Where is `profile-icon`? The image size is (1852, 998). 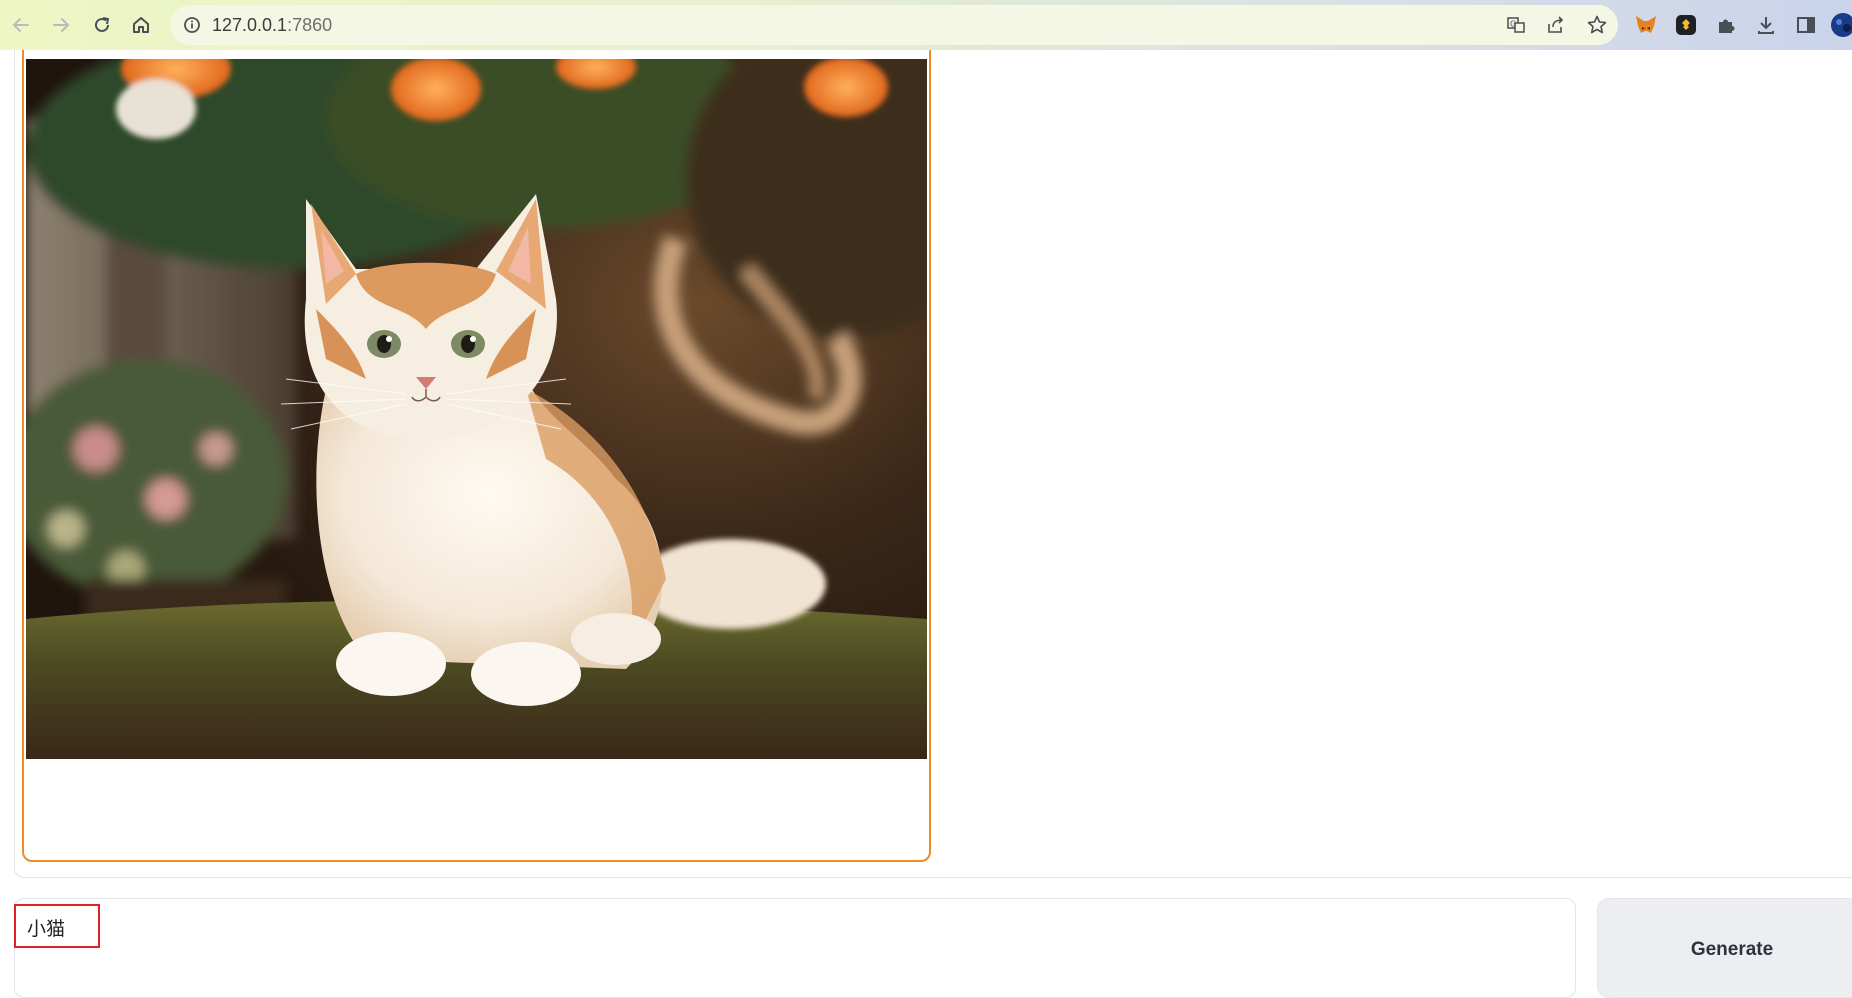
profile-icon is located at coordinates (1841, 25).